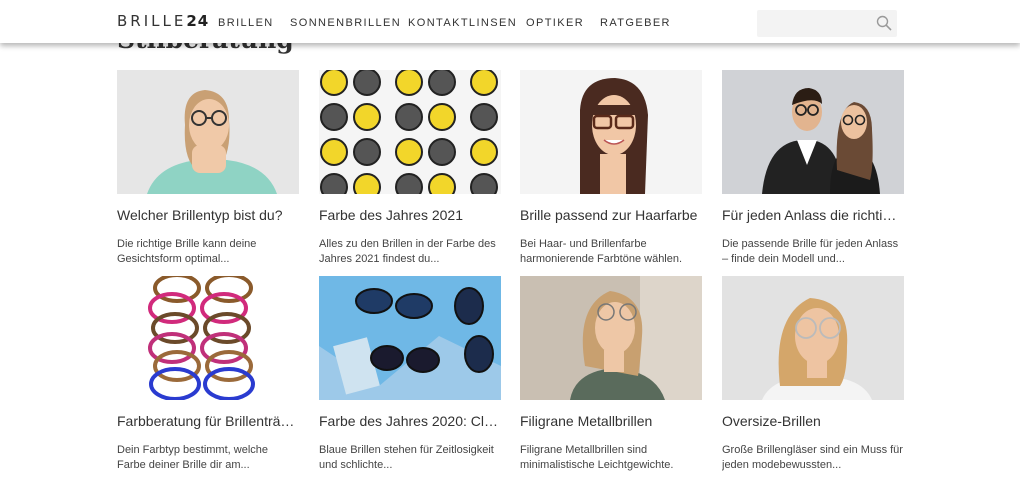 The width and height of the screenshot is (1020, 485). I want to click on card-title: Farbe des Jahres 2021, so click(410, 215).